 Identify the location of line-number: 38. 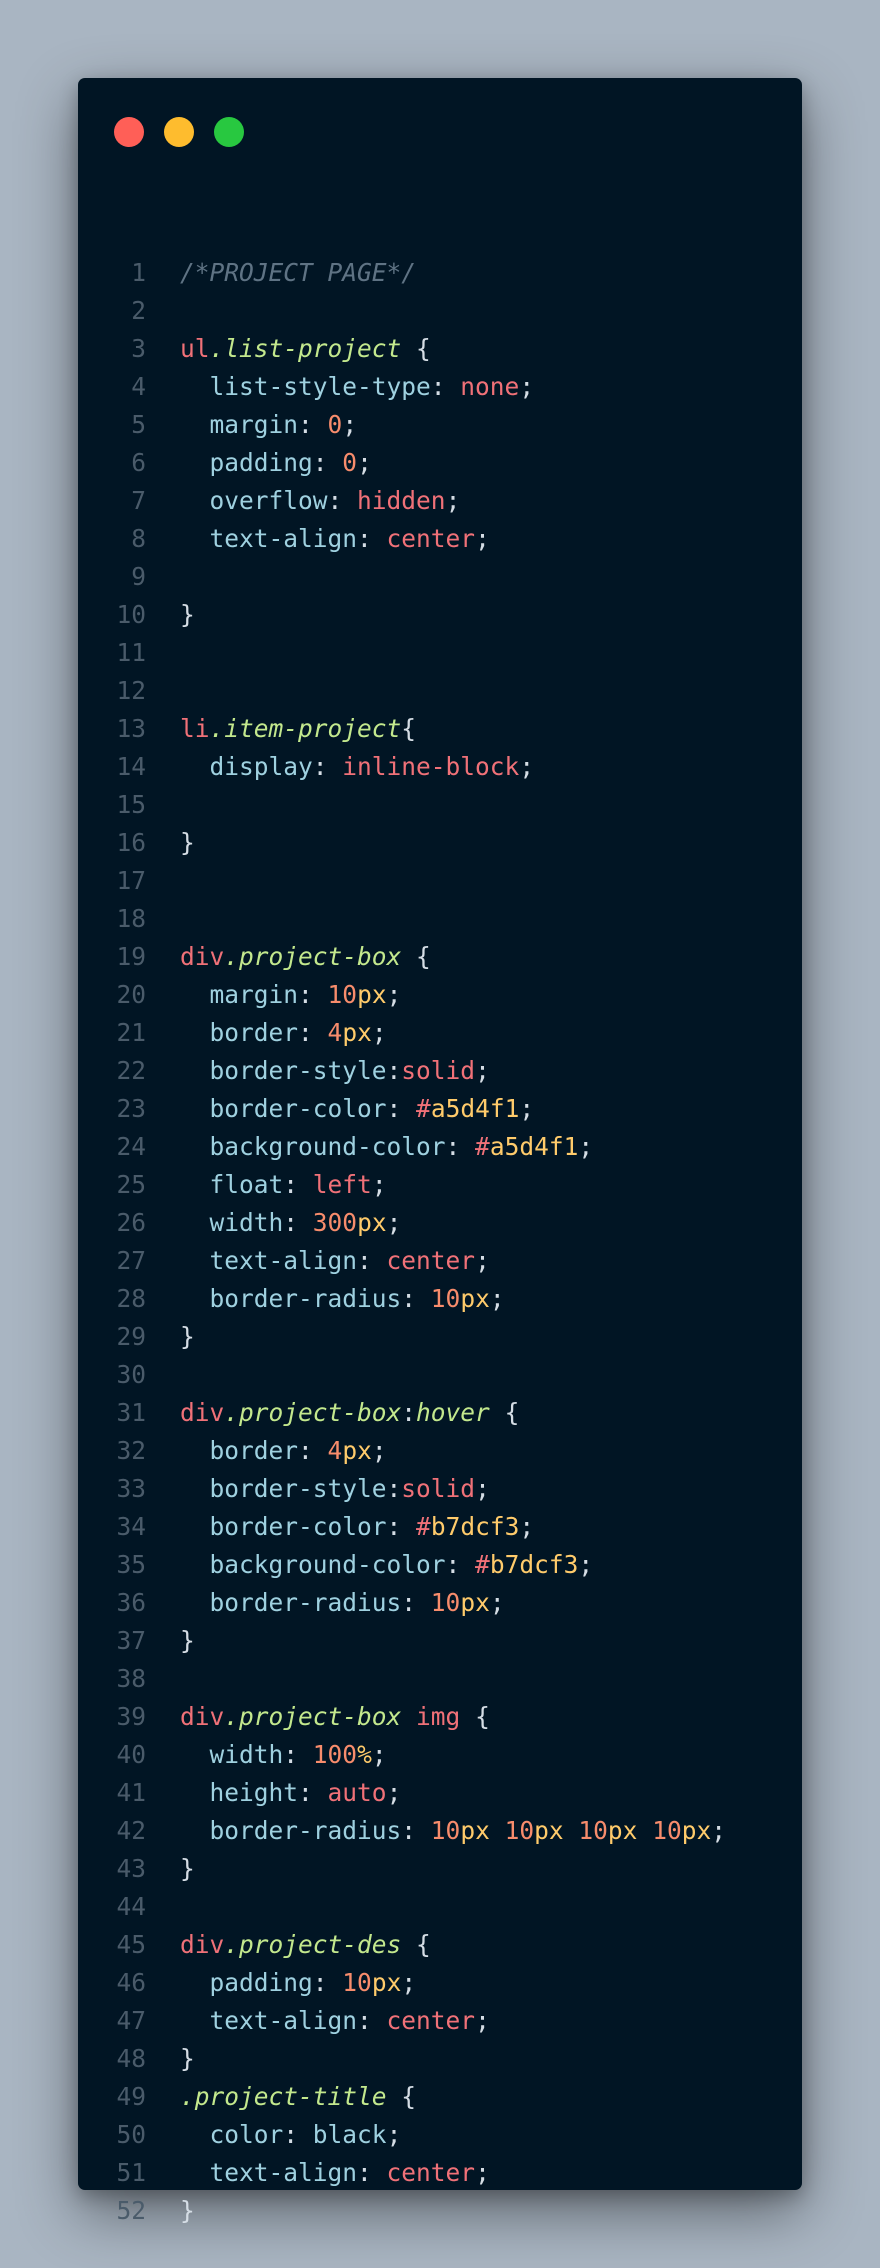
(131, 1678).